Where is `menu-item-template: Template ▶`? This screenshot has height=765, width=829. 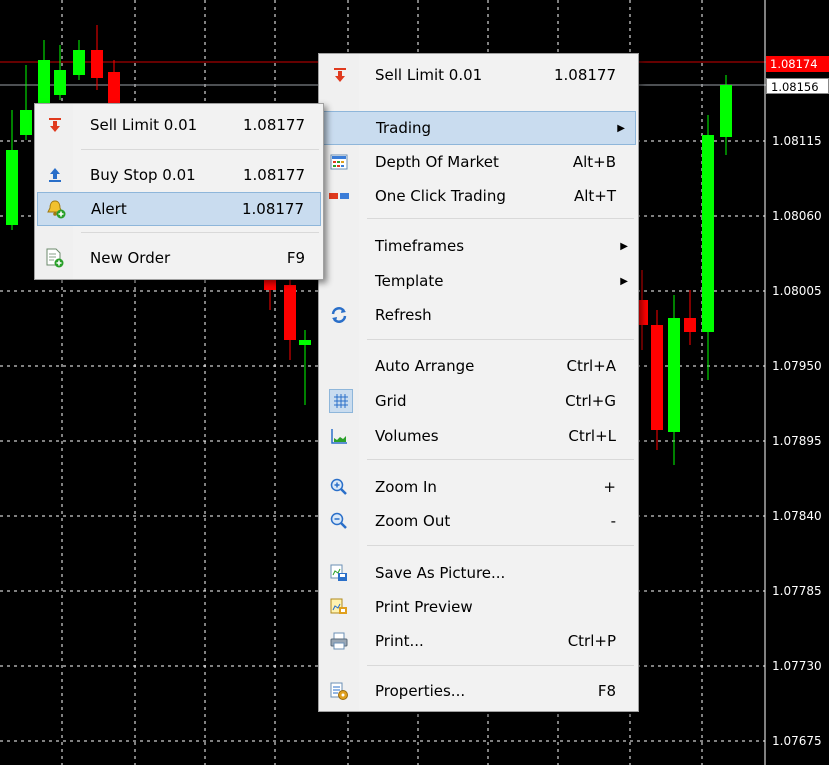 menu-item-template: Template ▶ is located at coordinates (478, 281).